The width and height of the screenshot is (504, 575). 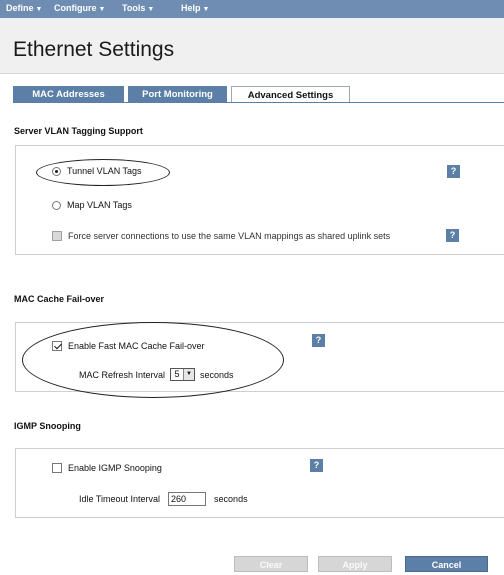 What do you see at coordinates (355, 564) in the screenshot?
I see `apply-button: Apply` at bounding box center [355, 564].